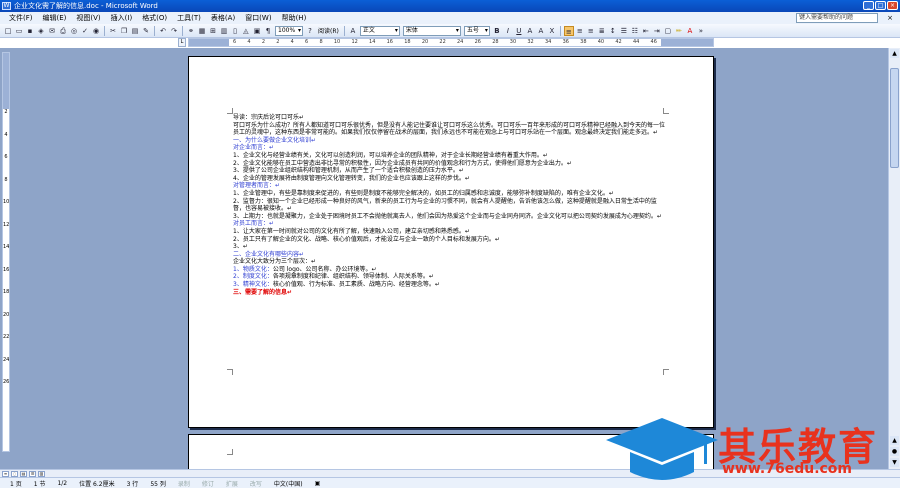  I want to click on show-hide-icon: ¶, so click(268, 31).